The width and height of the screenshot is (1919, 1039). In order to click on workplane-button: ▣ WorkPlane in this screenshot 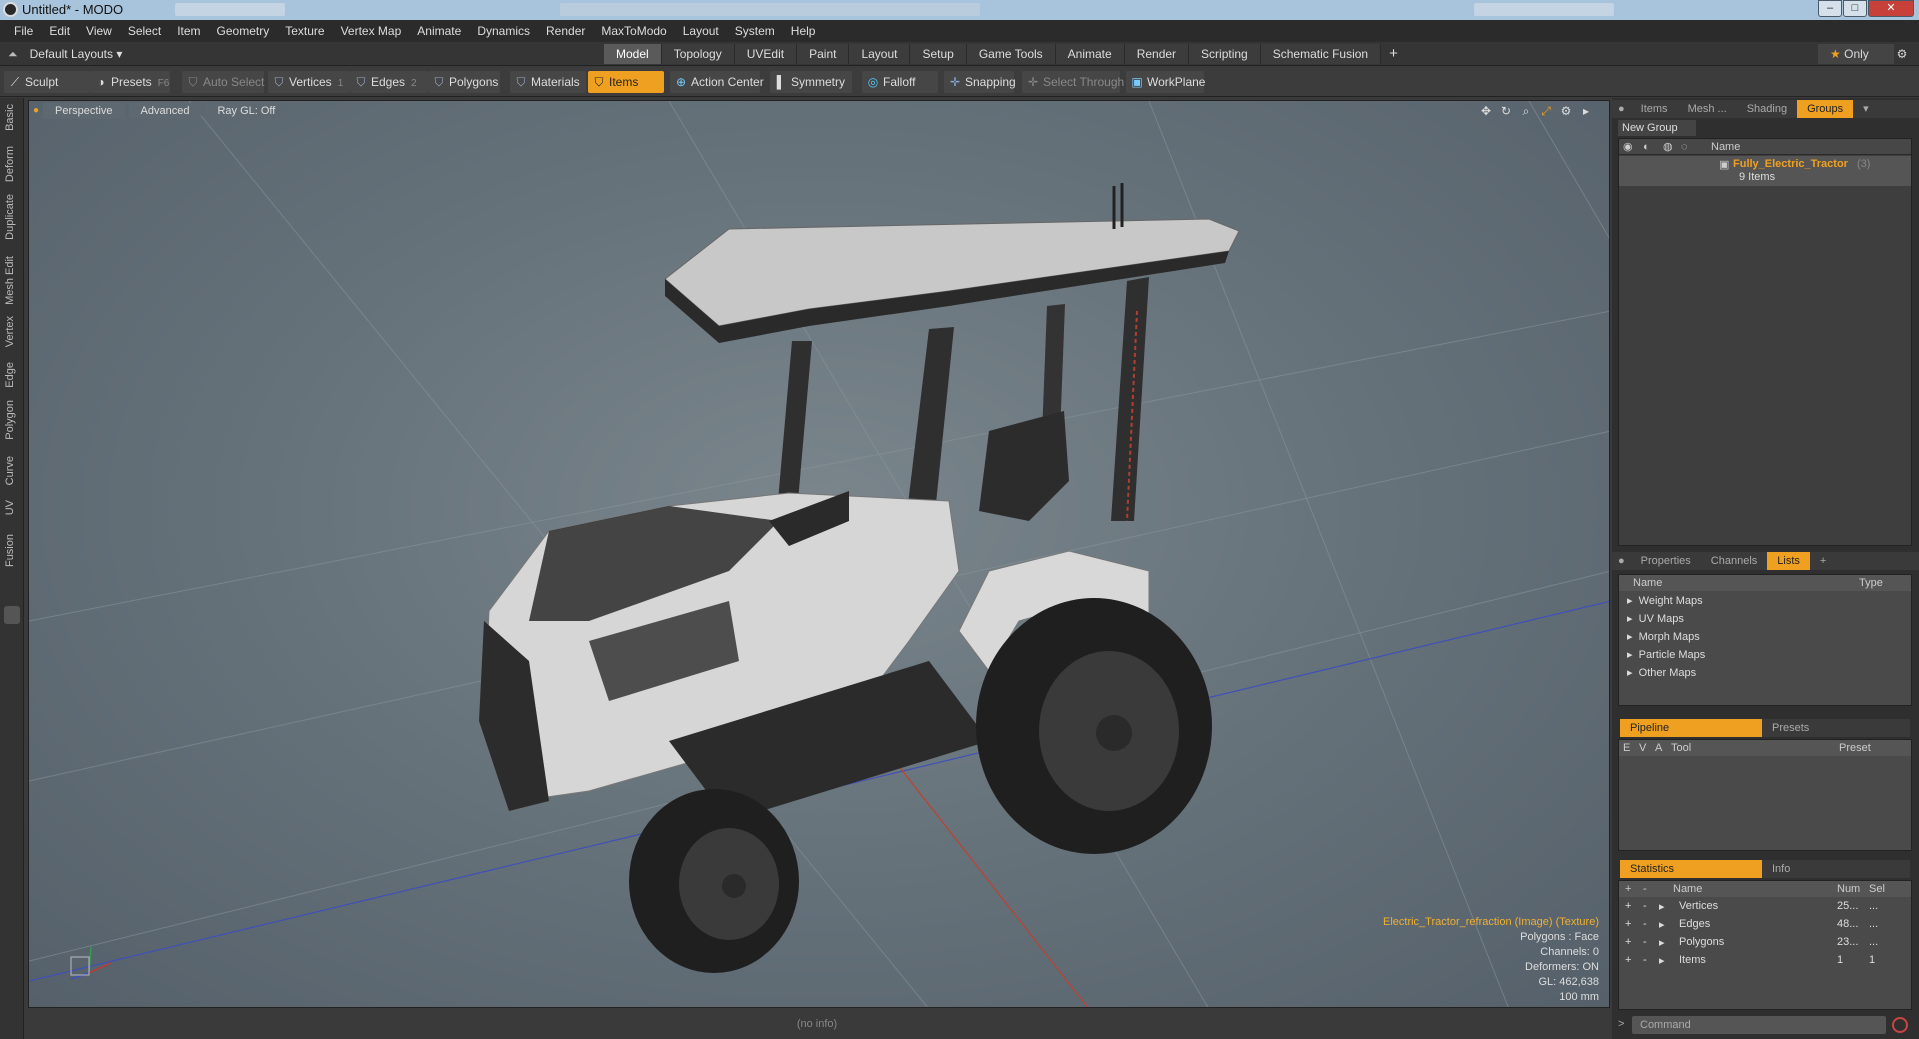, I will do `click(1165, 82)`.